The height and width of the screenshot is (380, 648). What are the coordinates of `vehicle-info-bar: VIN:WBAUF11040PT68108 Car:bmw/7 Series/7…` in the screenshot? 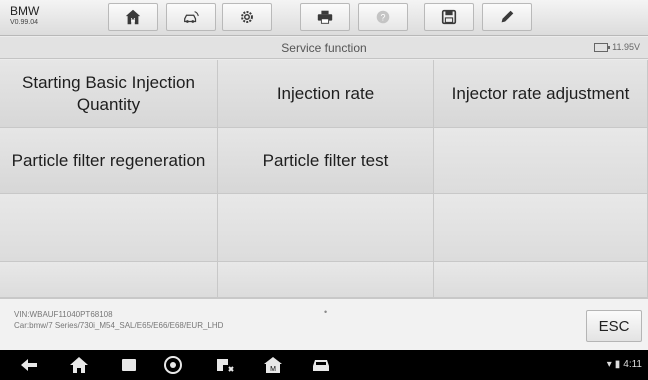 It's located at (324, 324).